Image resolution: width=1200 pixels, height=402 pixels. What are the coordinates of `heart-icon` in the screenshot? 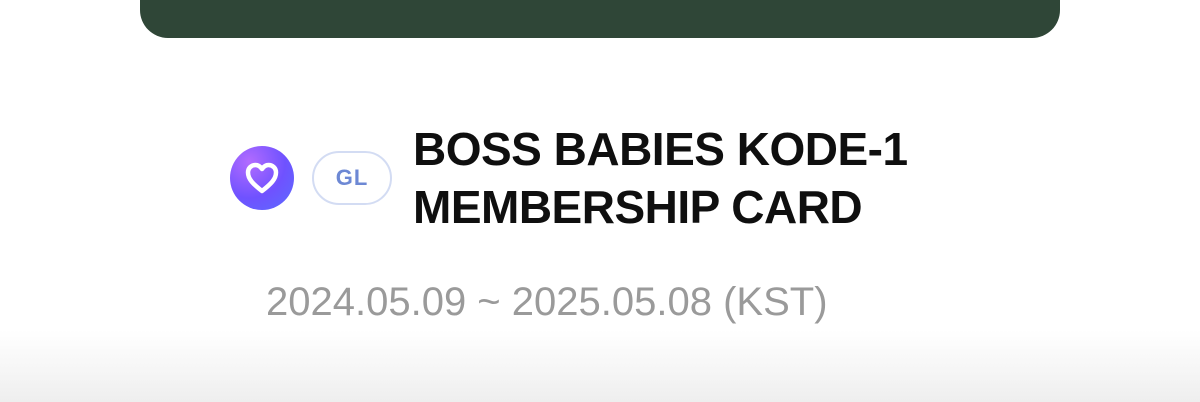 It's located at (262, 178).